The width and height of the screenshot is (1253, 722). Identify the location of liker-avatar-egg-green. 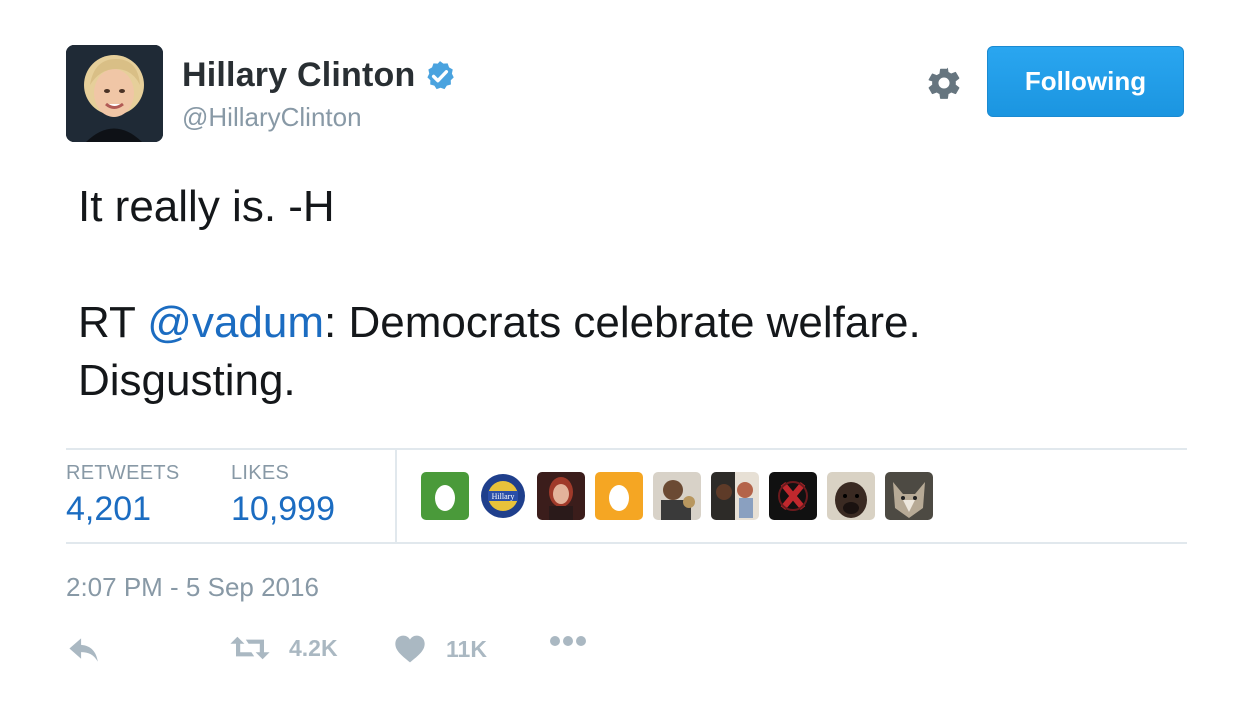
(445, 496).